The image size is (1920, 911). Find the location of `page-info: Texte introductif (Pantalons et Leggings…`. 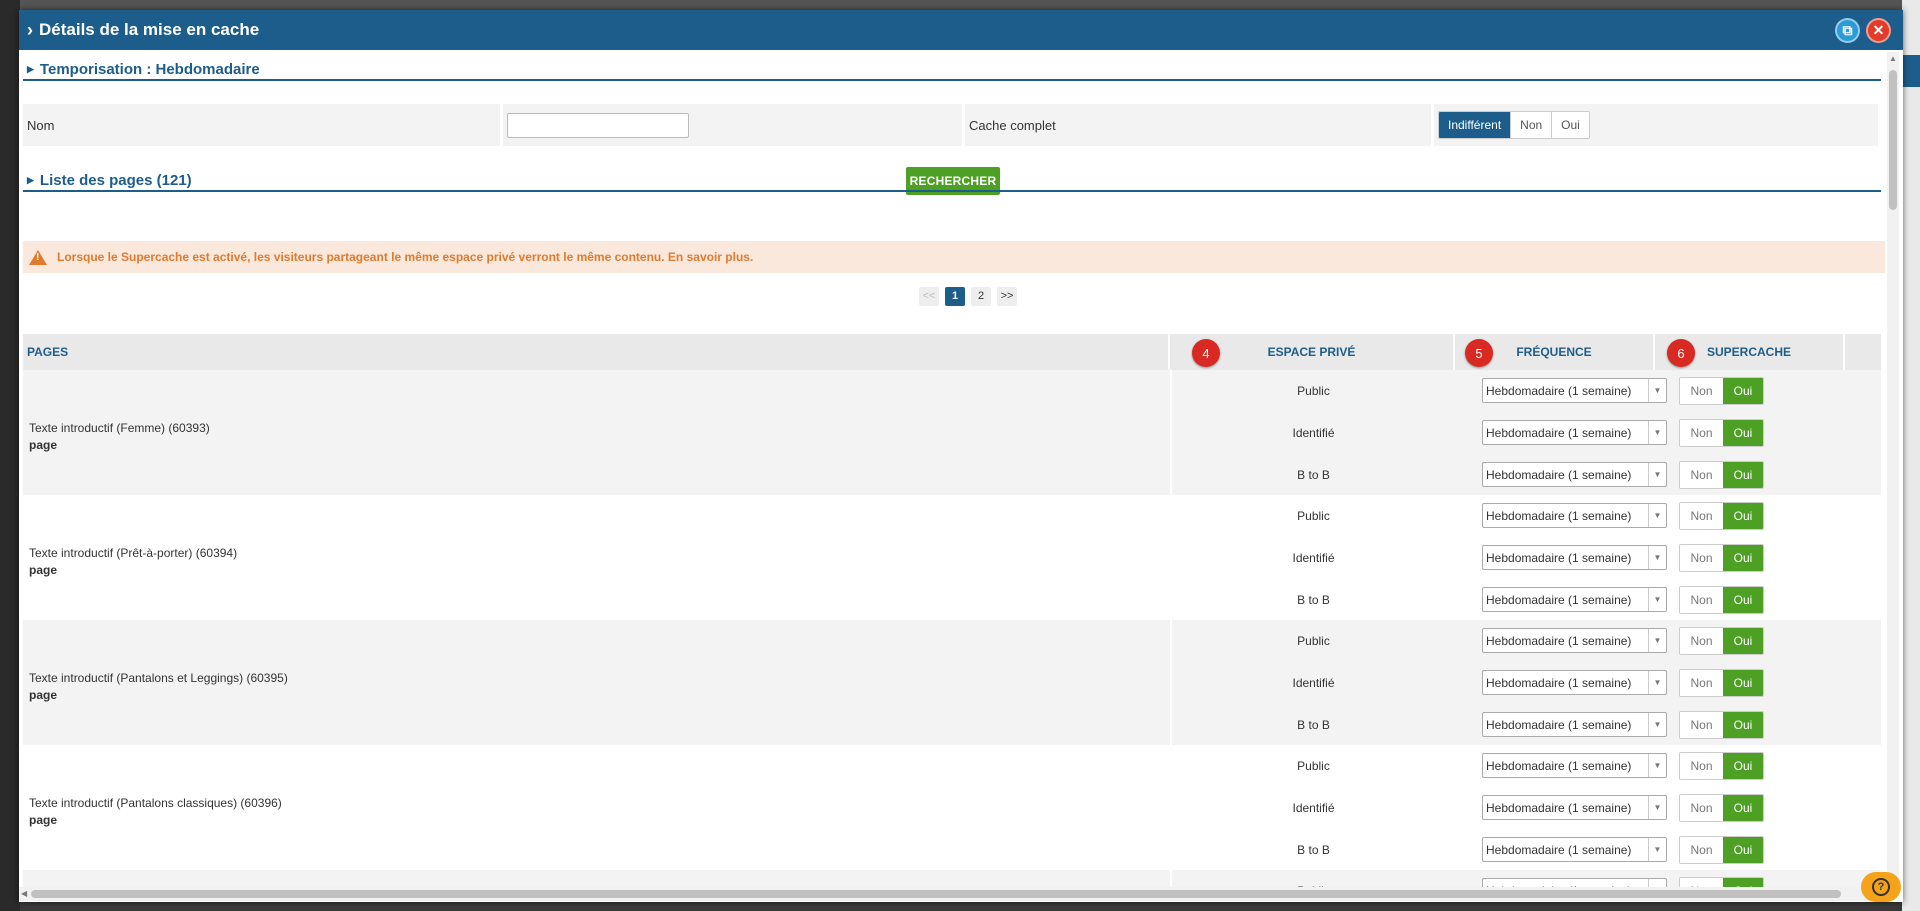

page-info: Texte introductif (Pantalons et Leggings… is located at coordinates (158, 687).